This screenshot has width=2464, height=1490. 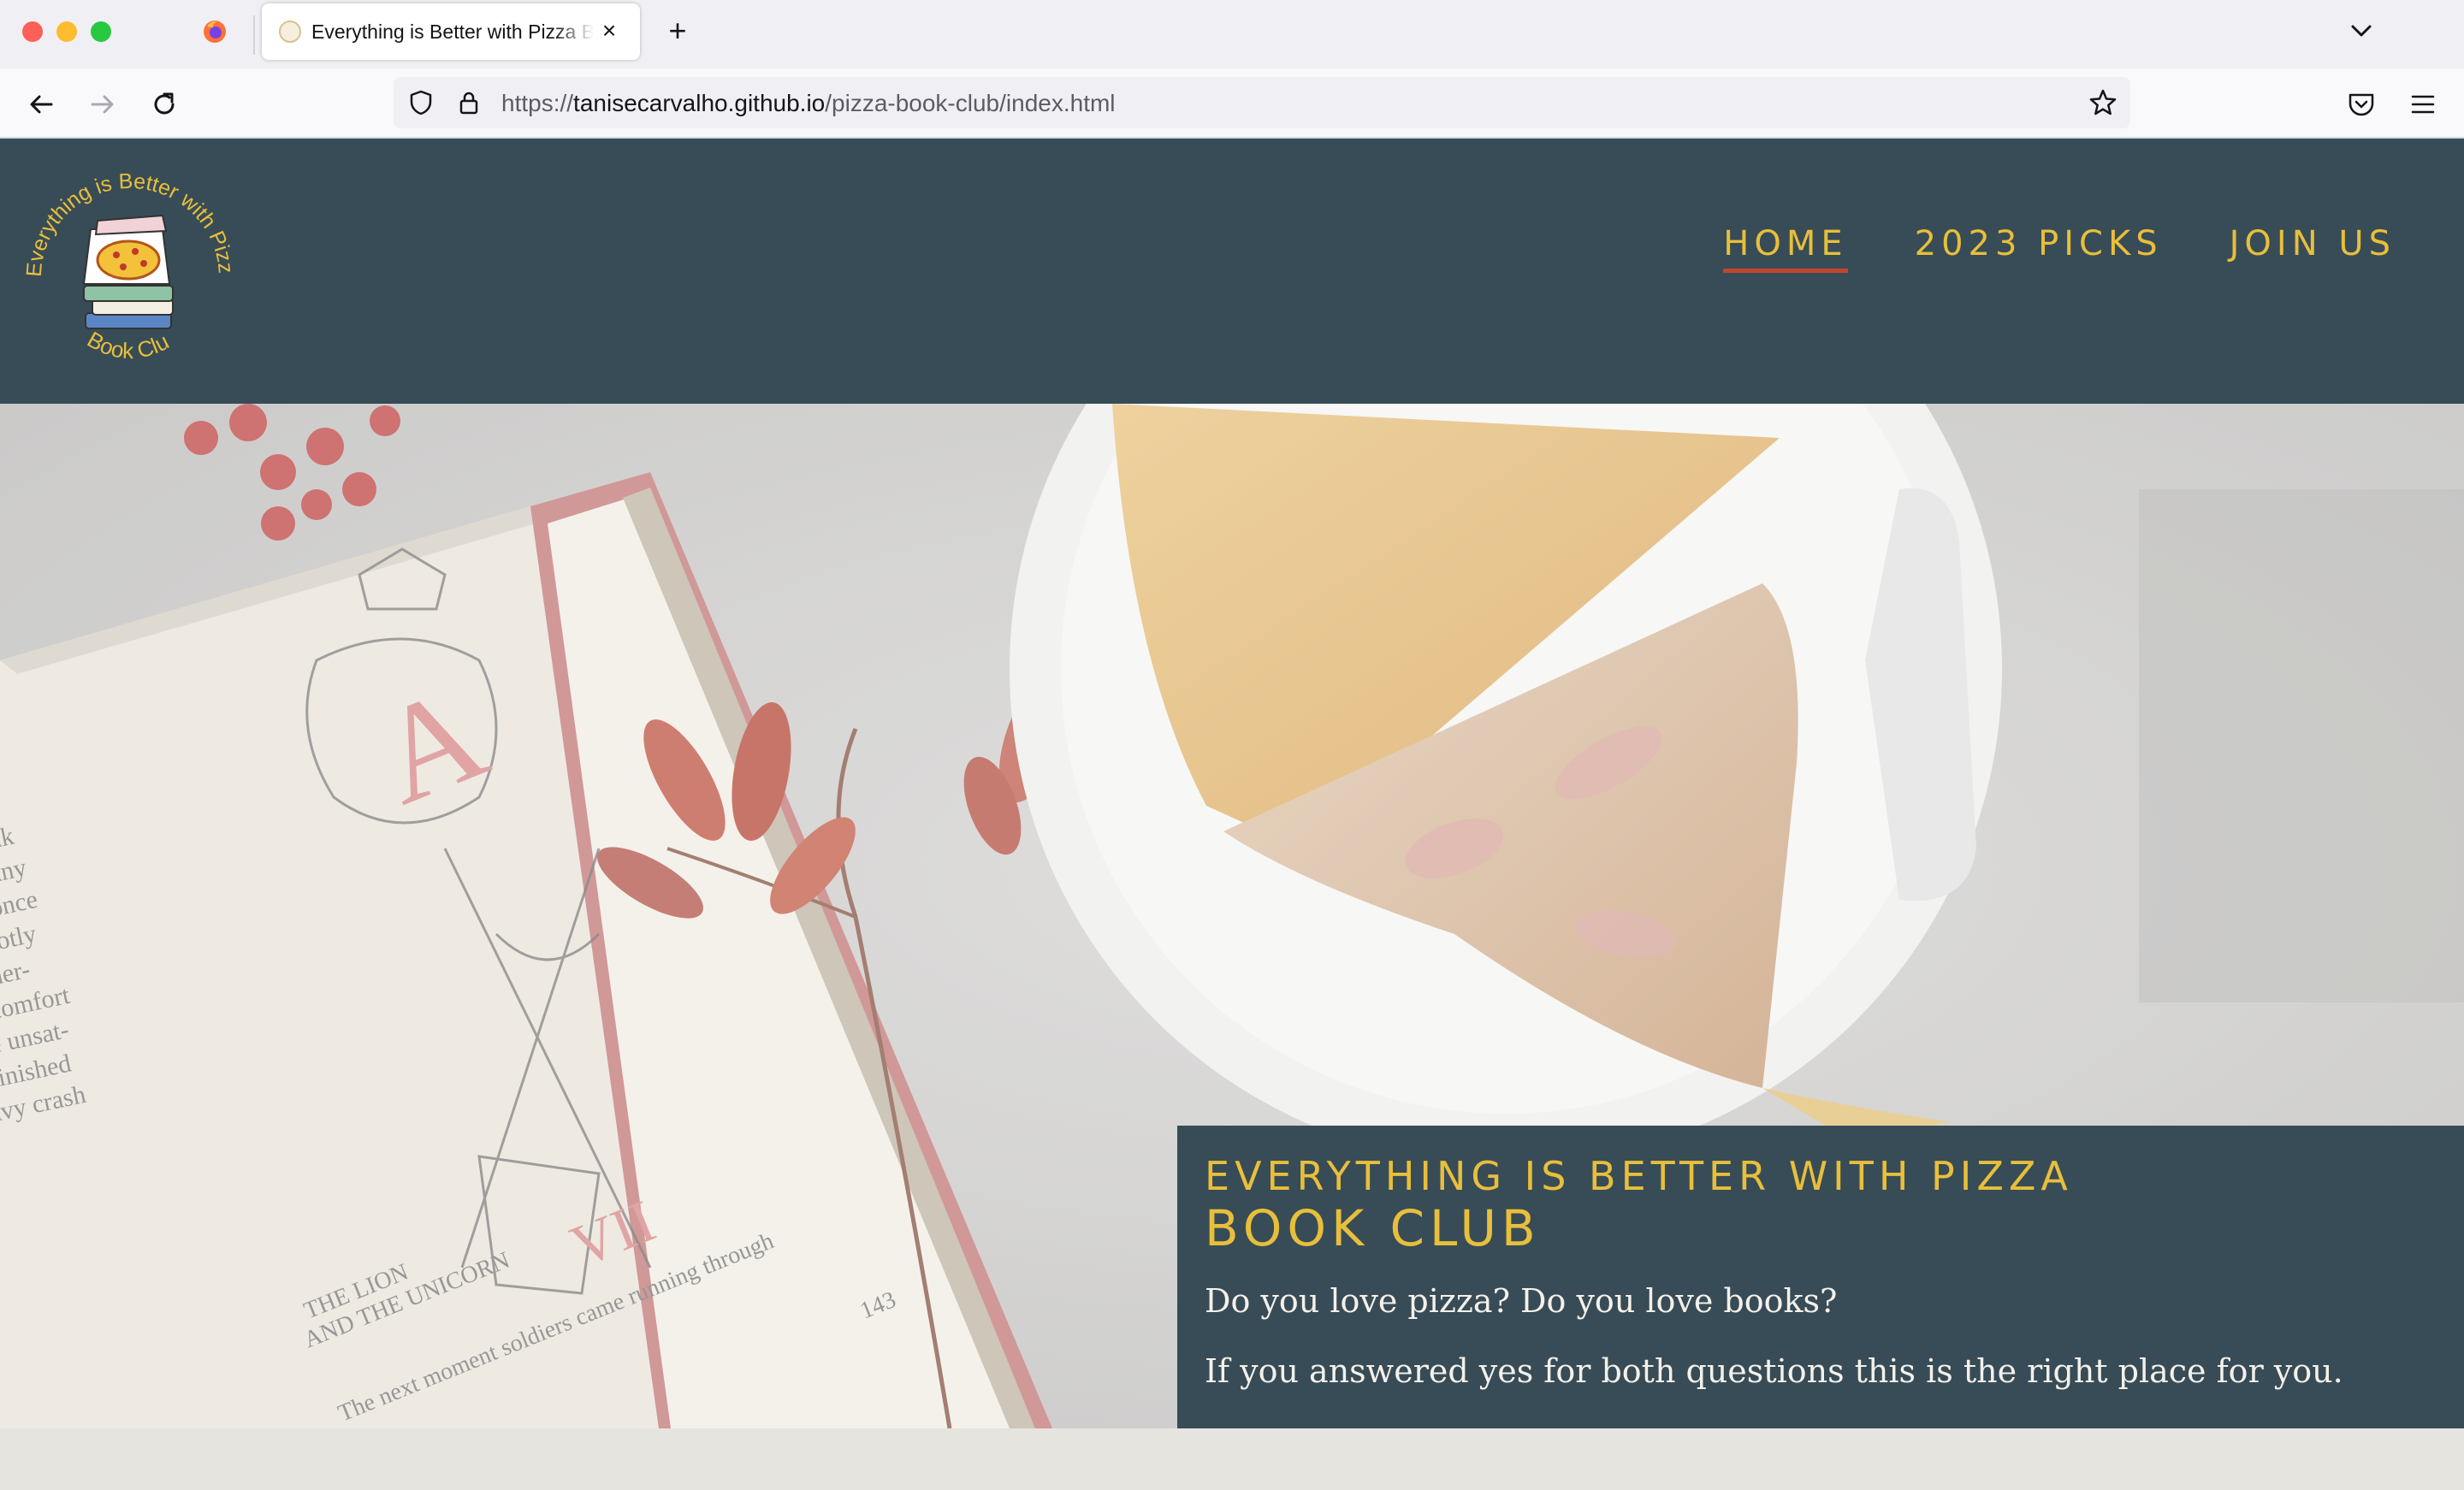 What do you see at coordinates (609, 31) in the screenshot?
I see `tab-close-icon: ×` at bounding box center [609, 31].